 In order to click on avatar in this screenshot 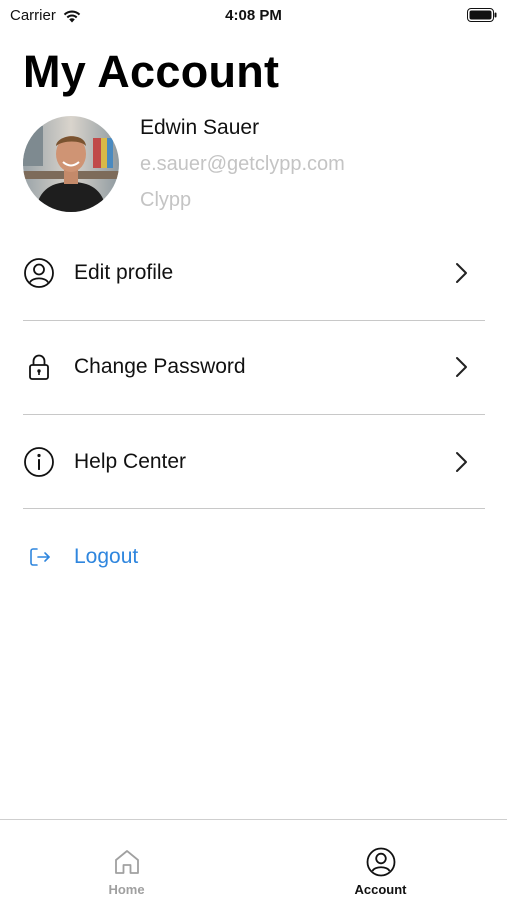, I will do `click(71, 164)`.